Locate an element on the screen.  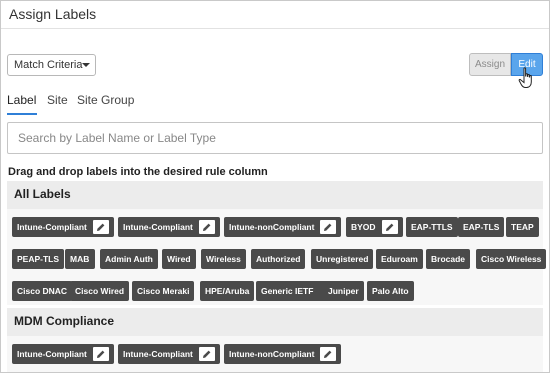
tab-site: Site is located at coordinates (57, 100).